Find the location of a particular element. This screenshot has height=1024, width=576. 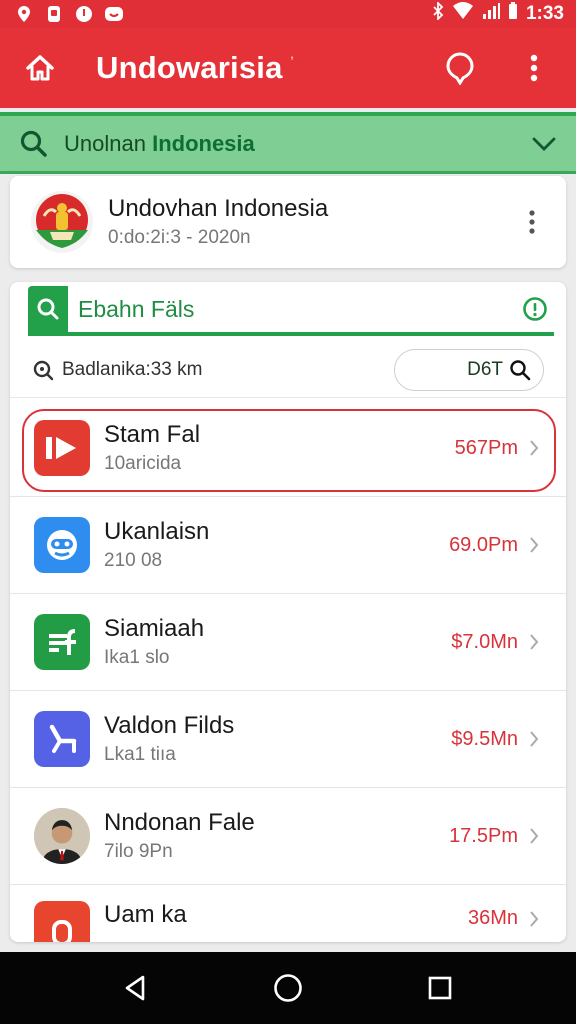

location-pin-icon is located at coordinates (24, 14).